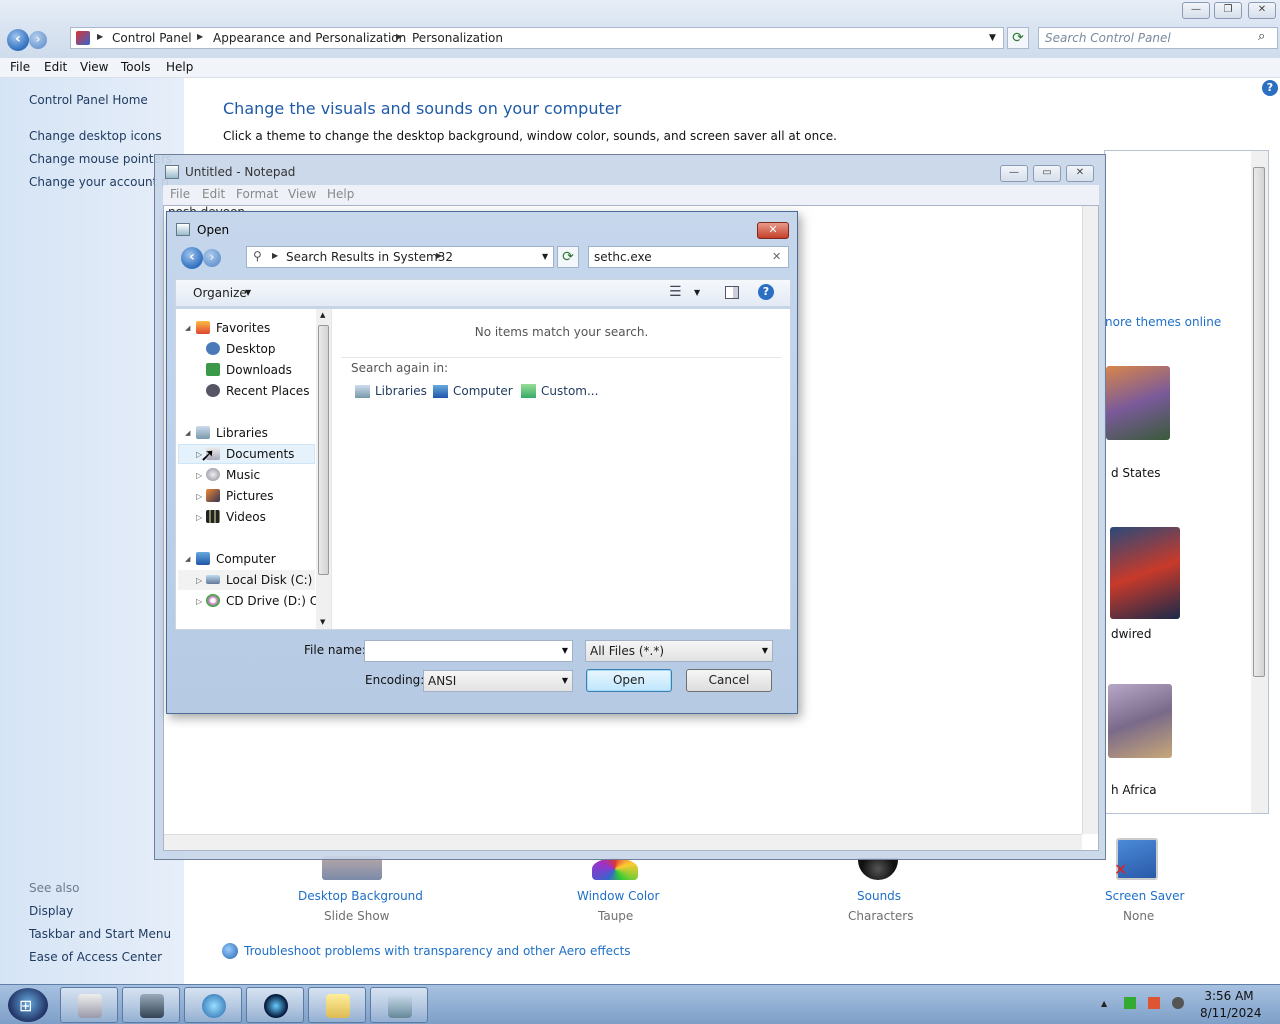 This screenshot has width=1280, height=1024. I want to click on sidebar-item-ease-of-access: Ease of Access Center, so click(95, 957).